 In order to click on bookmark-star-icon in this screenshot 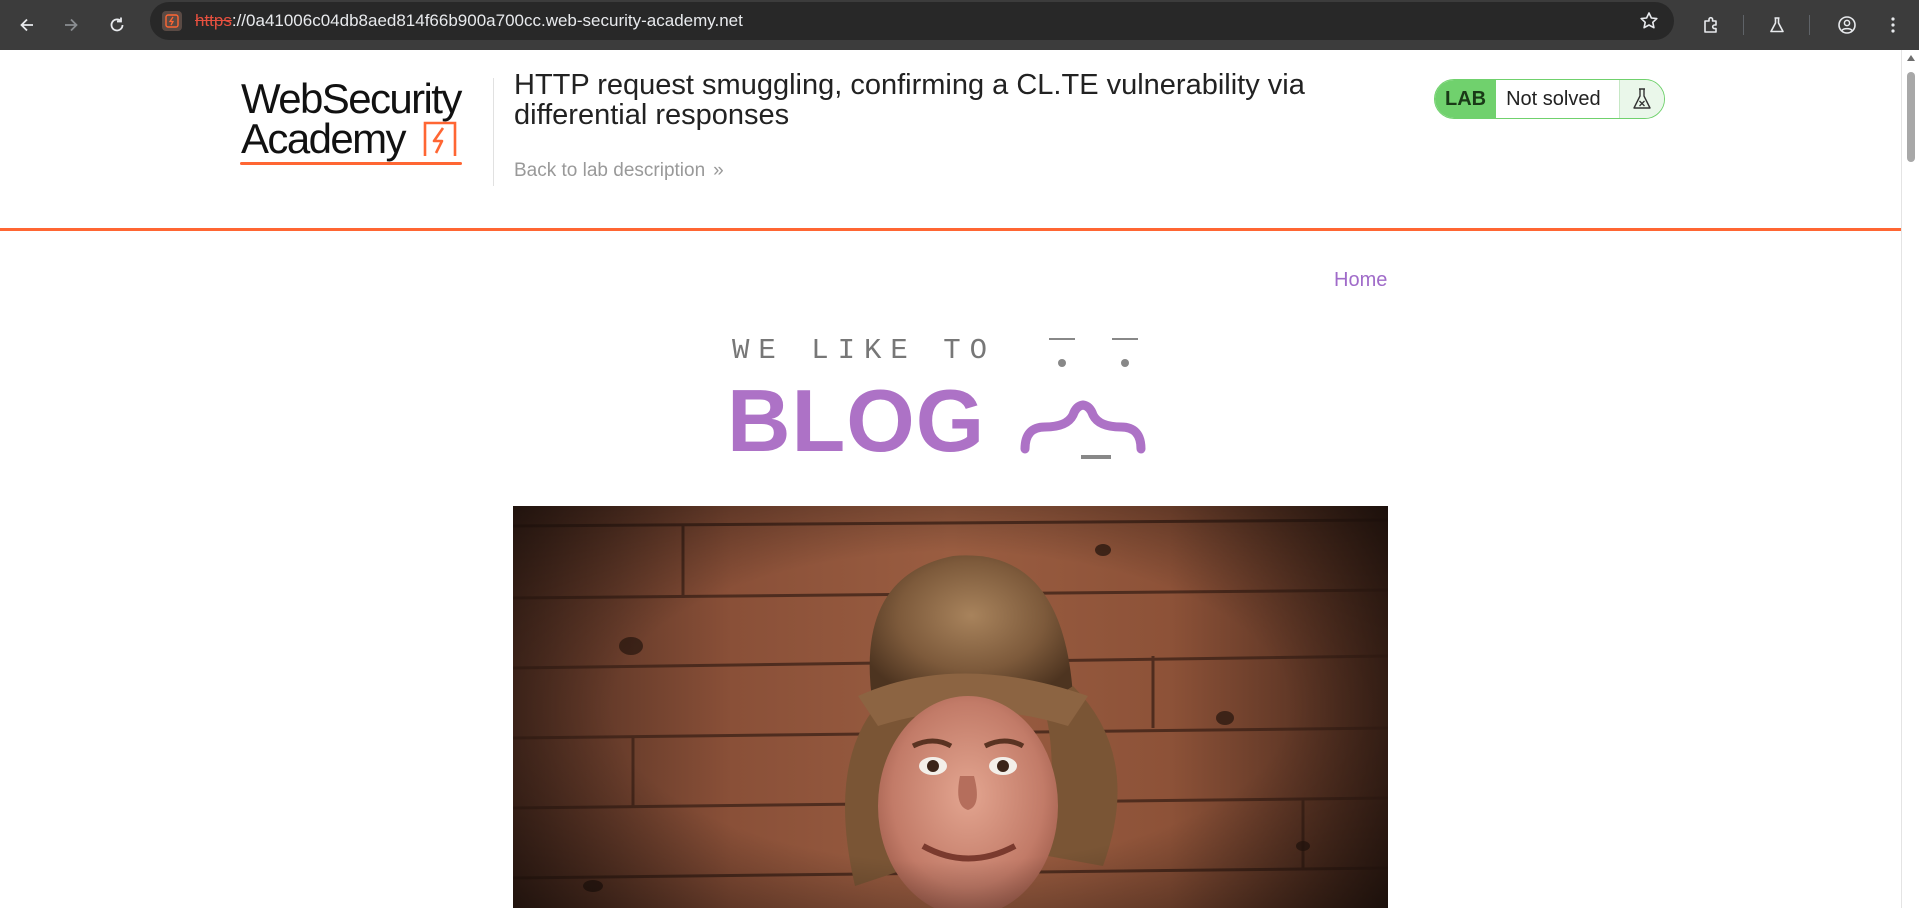, I will do `click(1649, 21)`.